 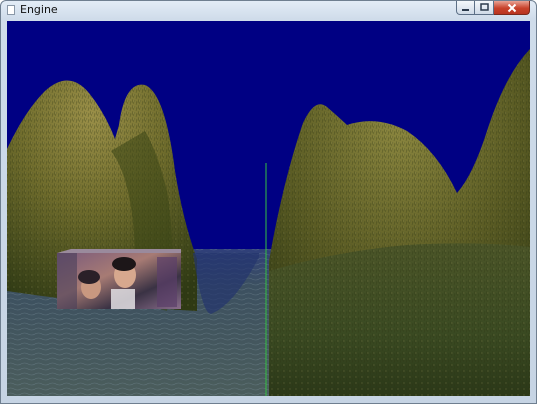 What do you see at coordinates (39, 9) in the screenshot?
I see `window-title: Engine` at bounding box center [39, 9].